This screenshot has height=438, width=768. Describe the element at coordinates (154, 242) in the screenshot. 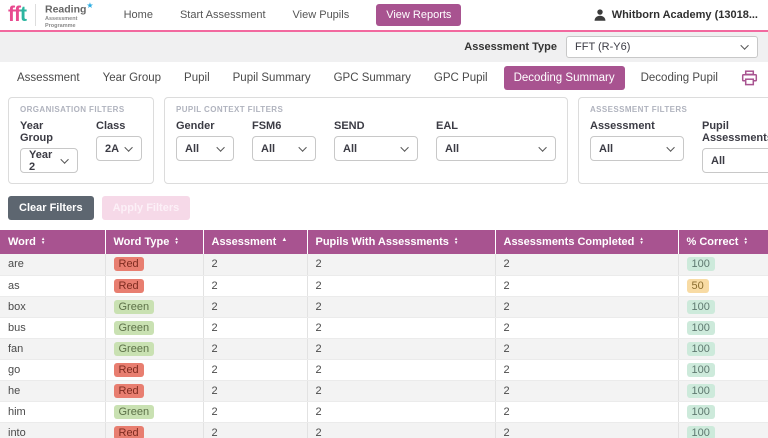

I see `column-header-word-type: Word Type ▲ ▼` at that location.